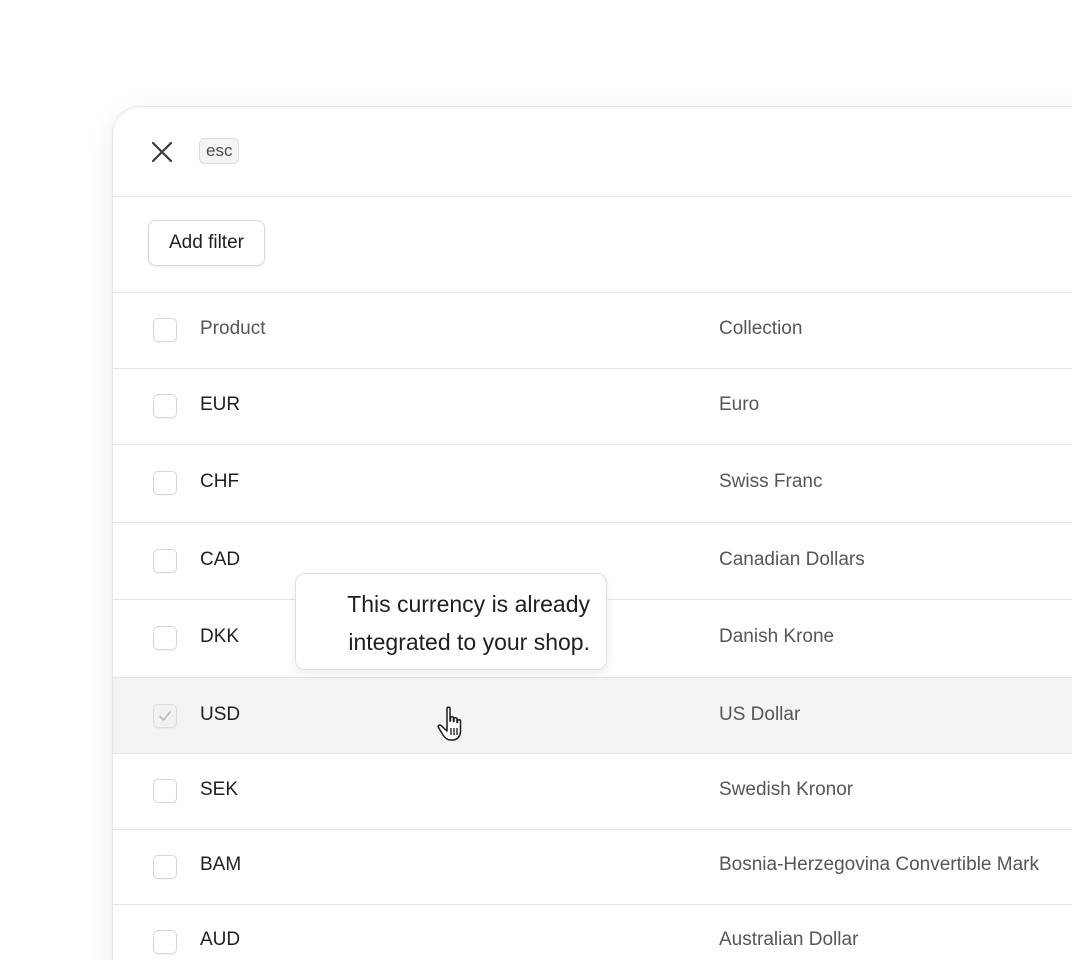 This screenshot has width=1072, height=960. I want to click on column-header-product: Product, so click(233, 328).